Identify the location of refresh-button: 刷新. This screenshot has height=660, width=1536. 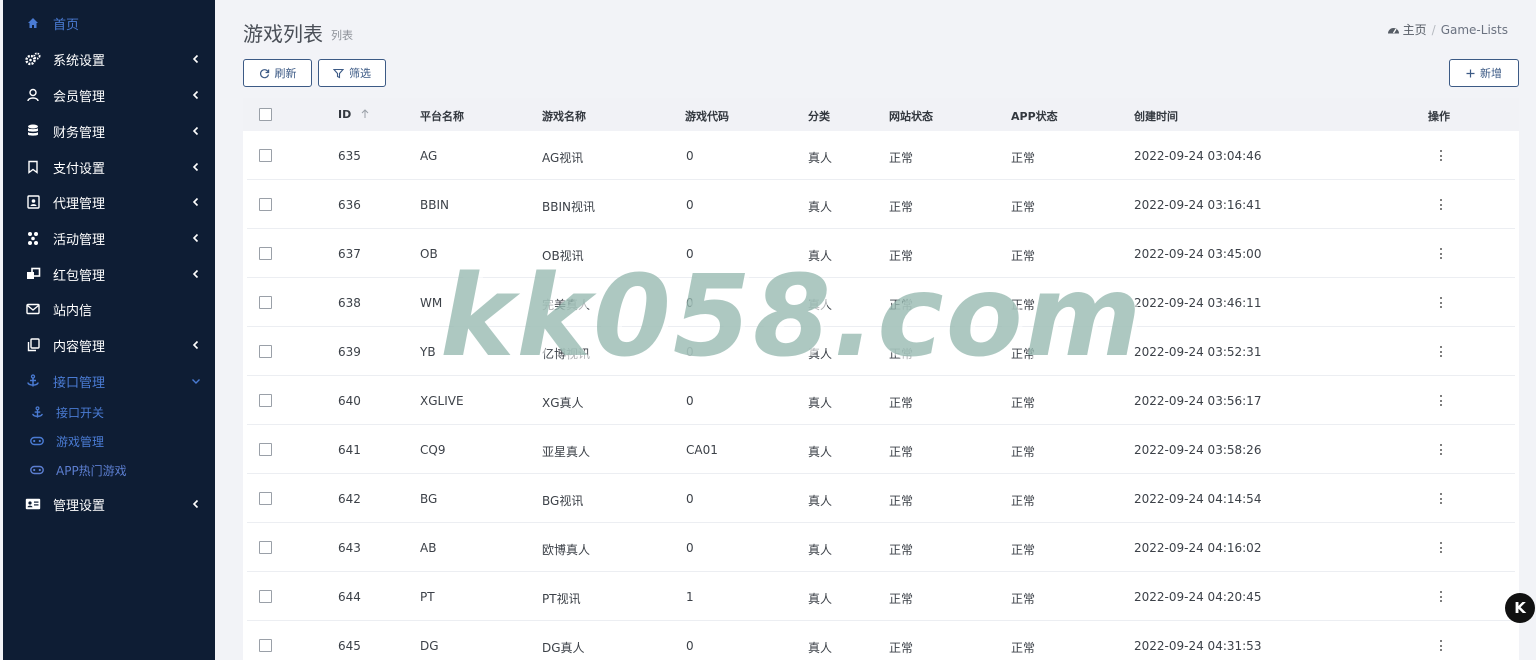
(277, 73).